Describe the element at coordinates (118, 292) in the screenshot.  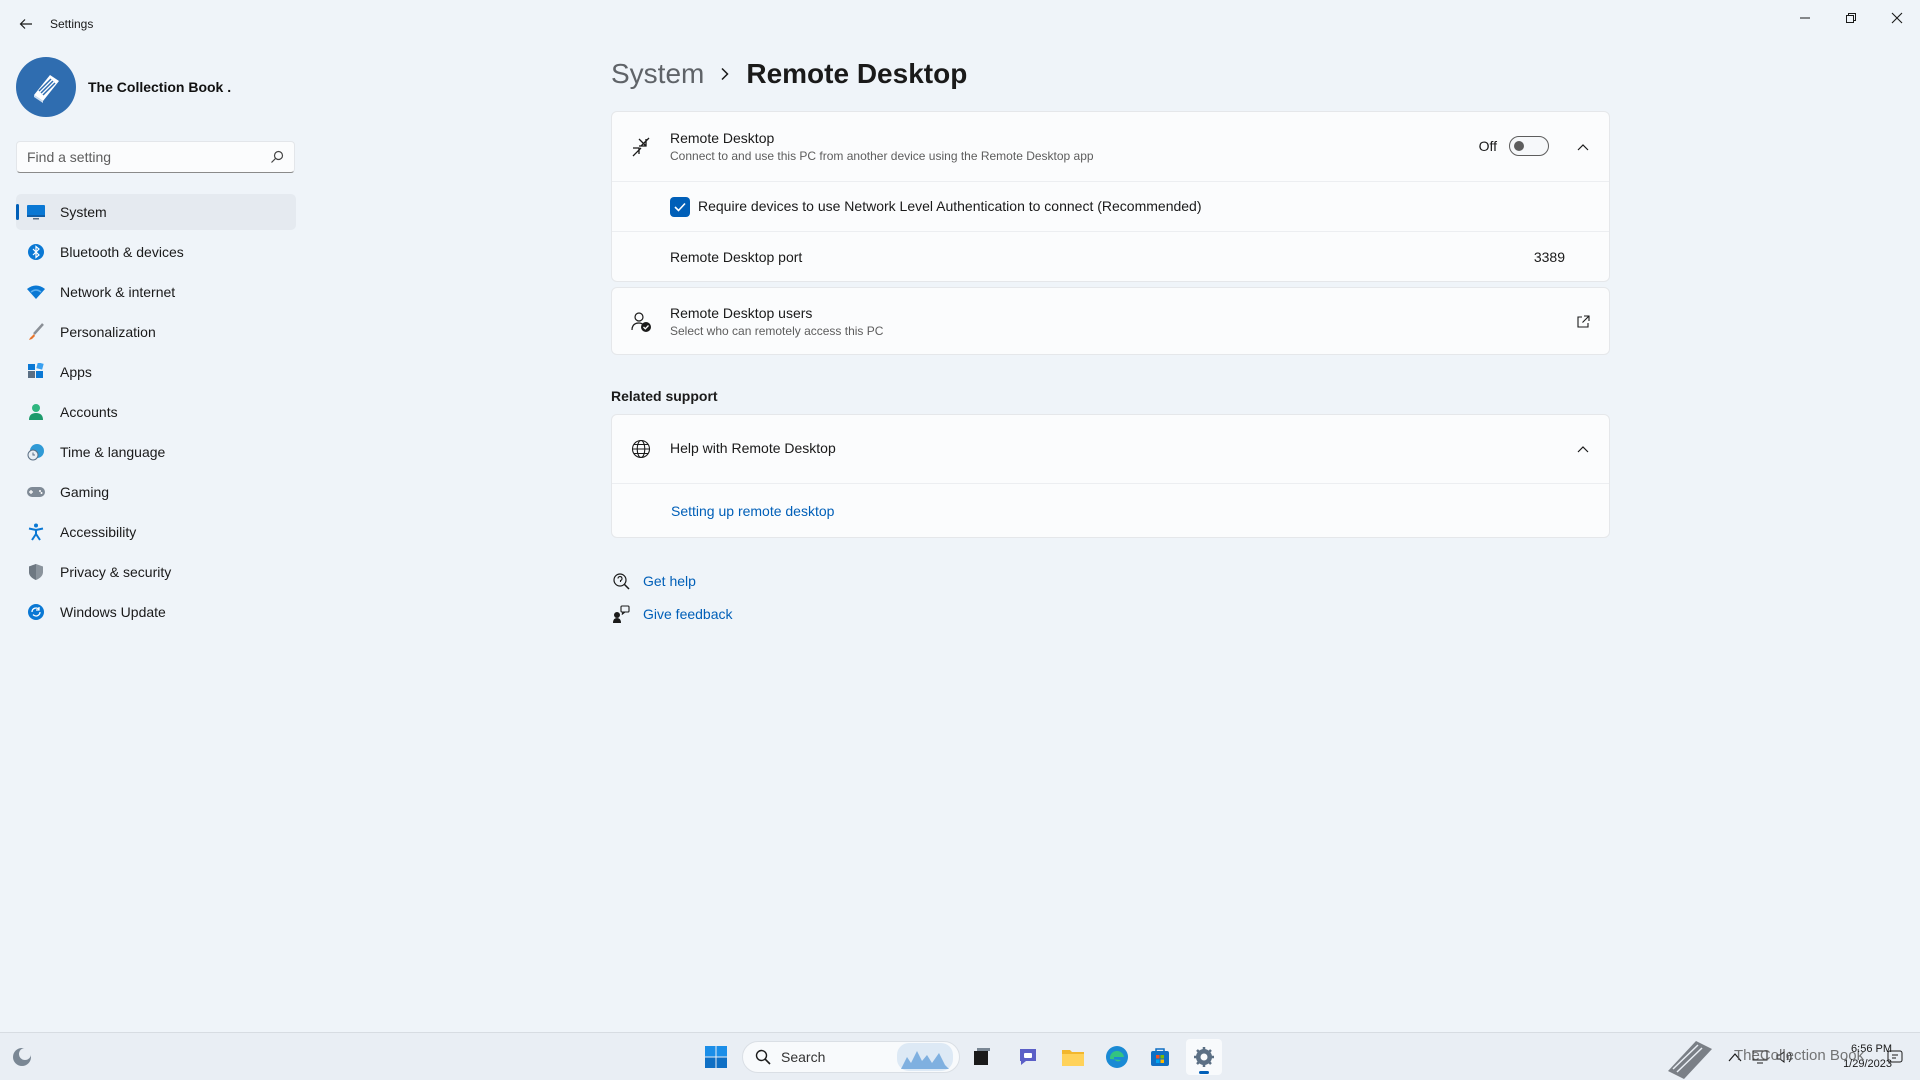
I see `sidebar-item-label: Network & internet` at that location.